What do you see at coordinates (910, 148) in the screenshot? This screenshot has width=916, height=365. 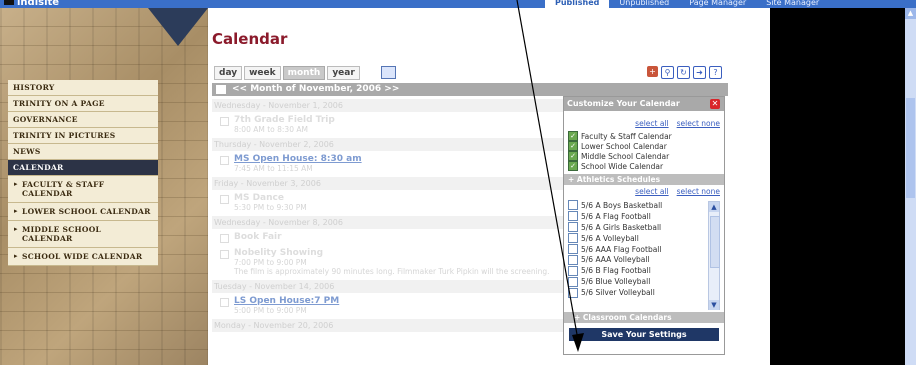 I see `page-scroll-thumb` at bounding box center [910, 148].